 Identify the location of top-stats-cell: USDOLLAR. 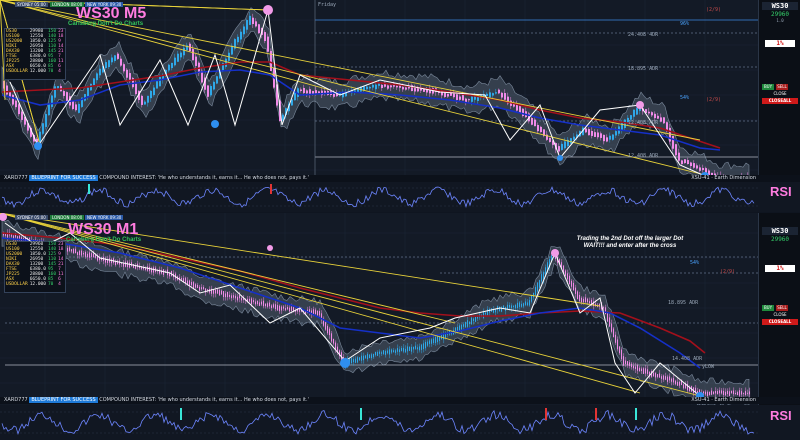
(17, 71).